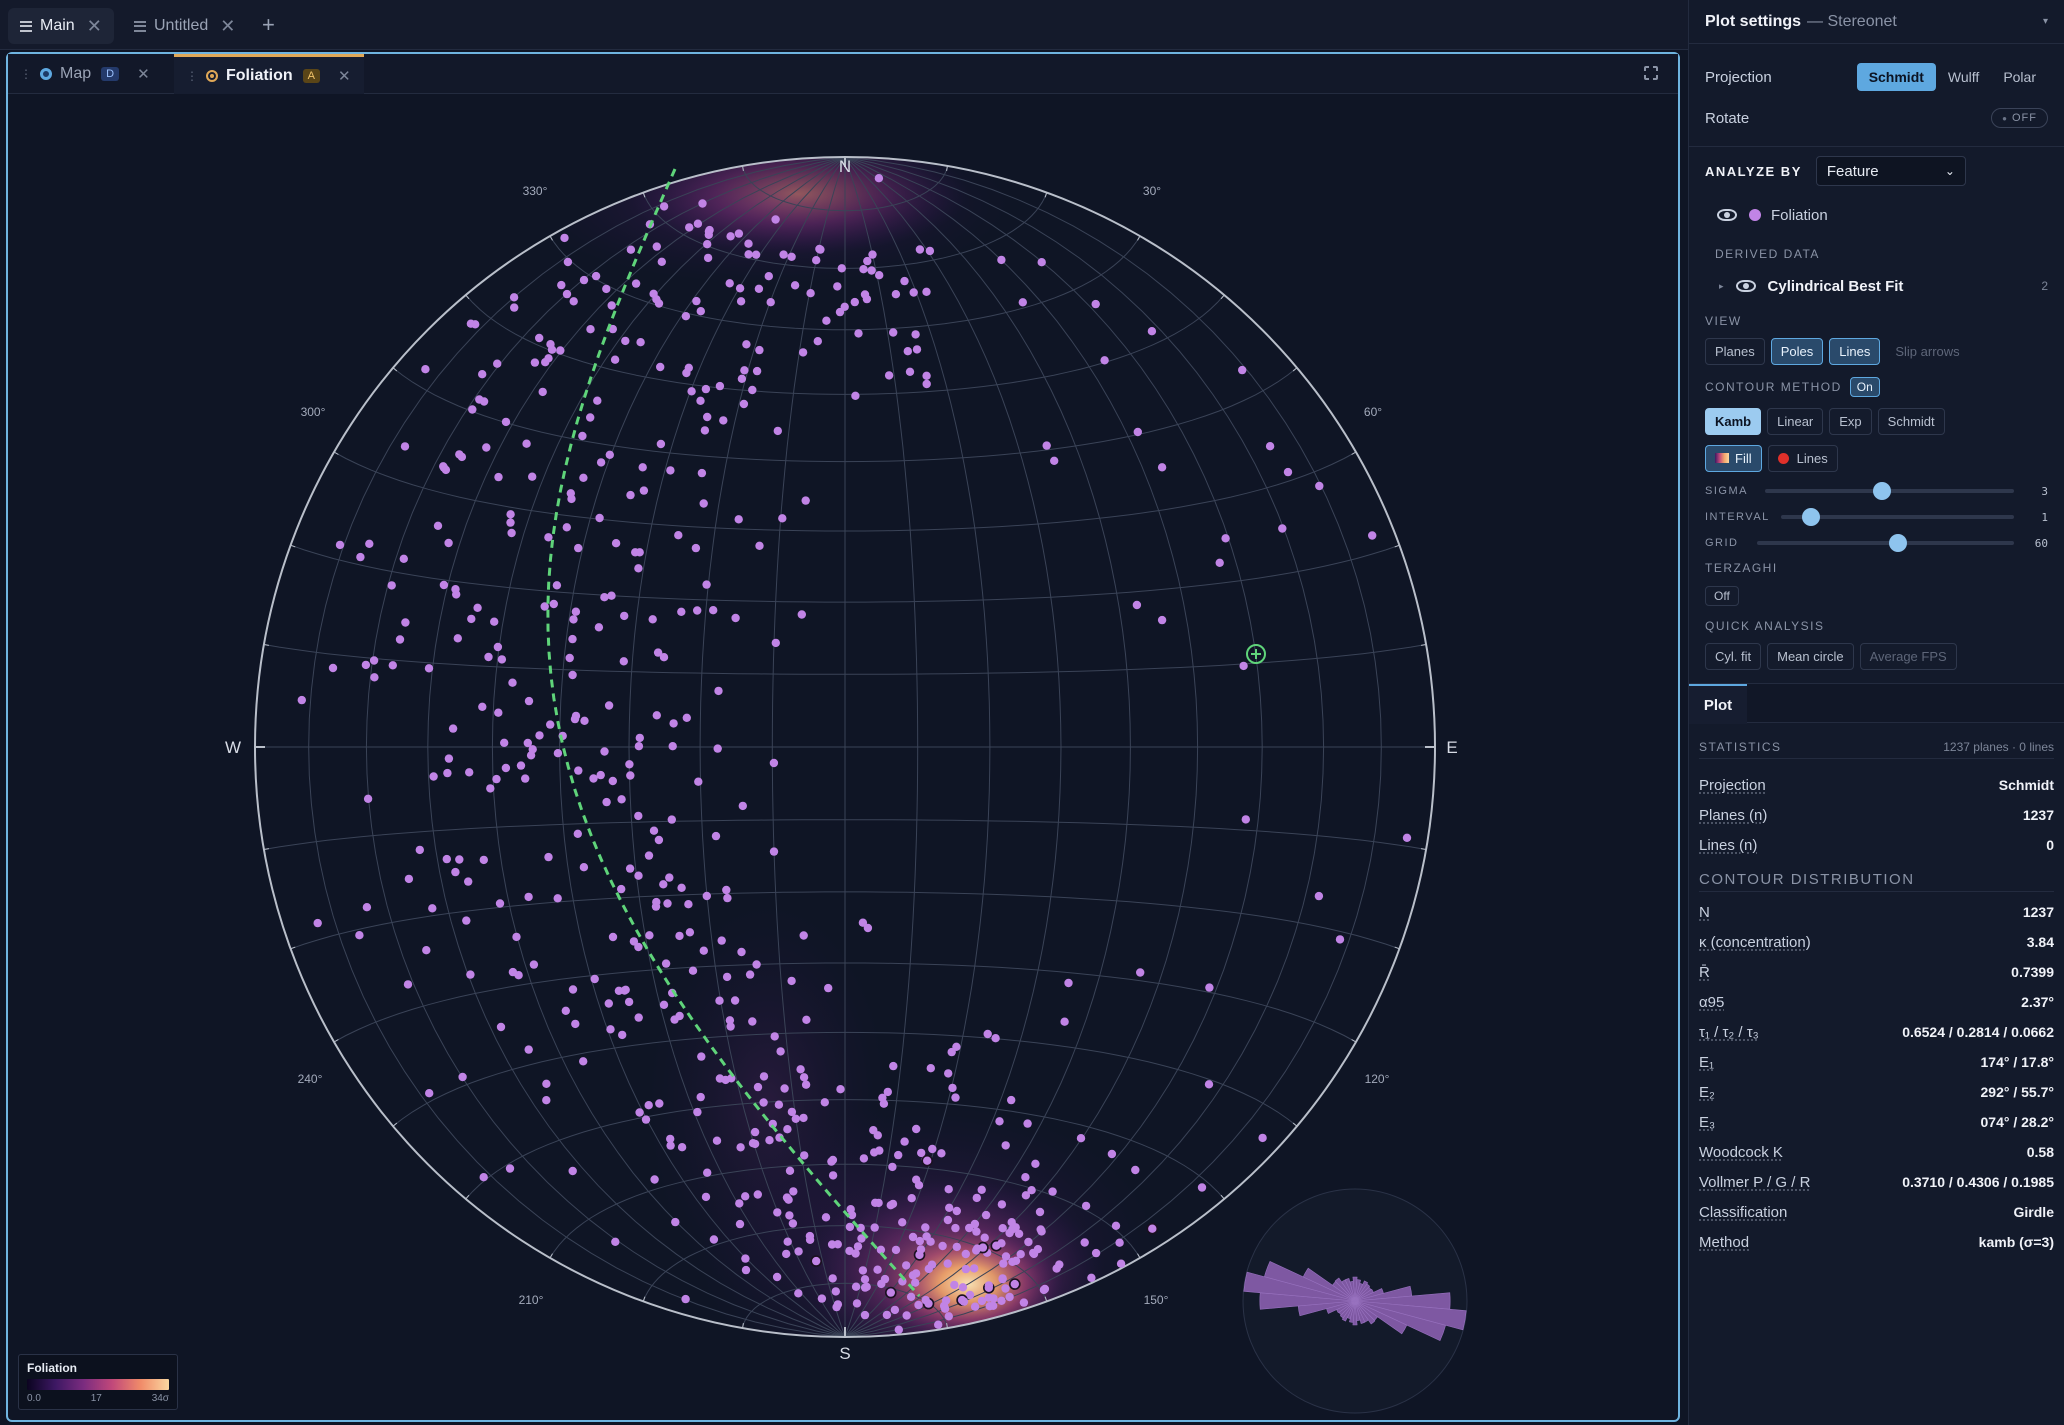 The width and height of the screenshot is (2064, 1425). What do you see at coordinates (268, 25) in the screenshot?
I see `new-tab-button: +` at bounding box center [268, 25].